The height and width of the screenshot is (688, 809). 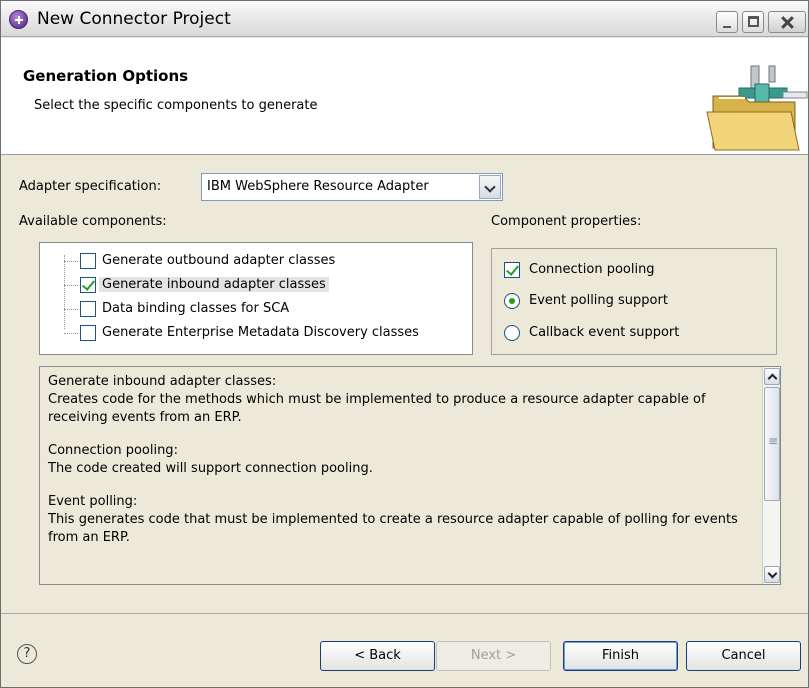 I want to click on checkbox-emd, so click(x=88, y=333).